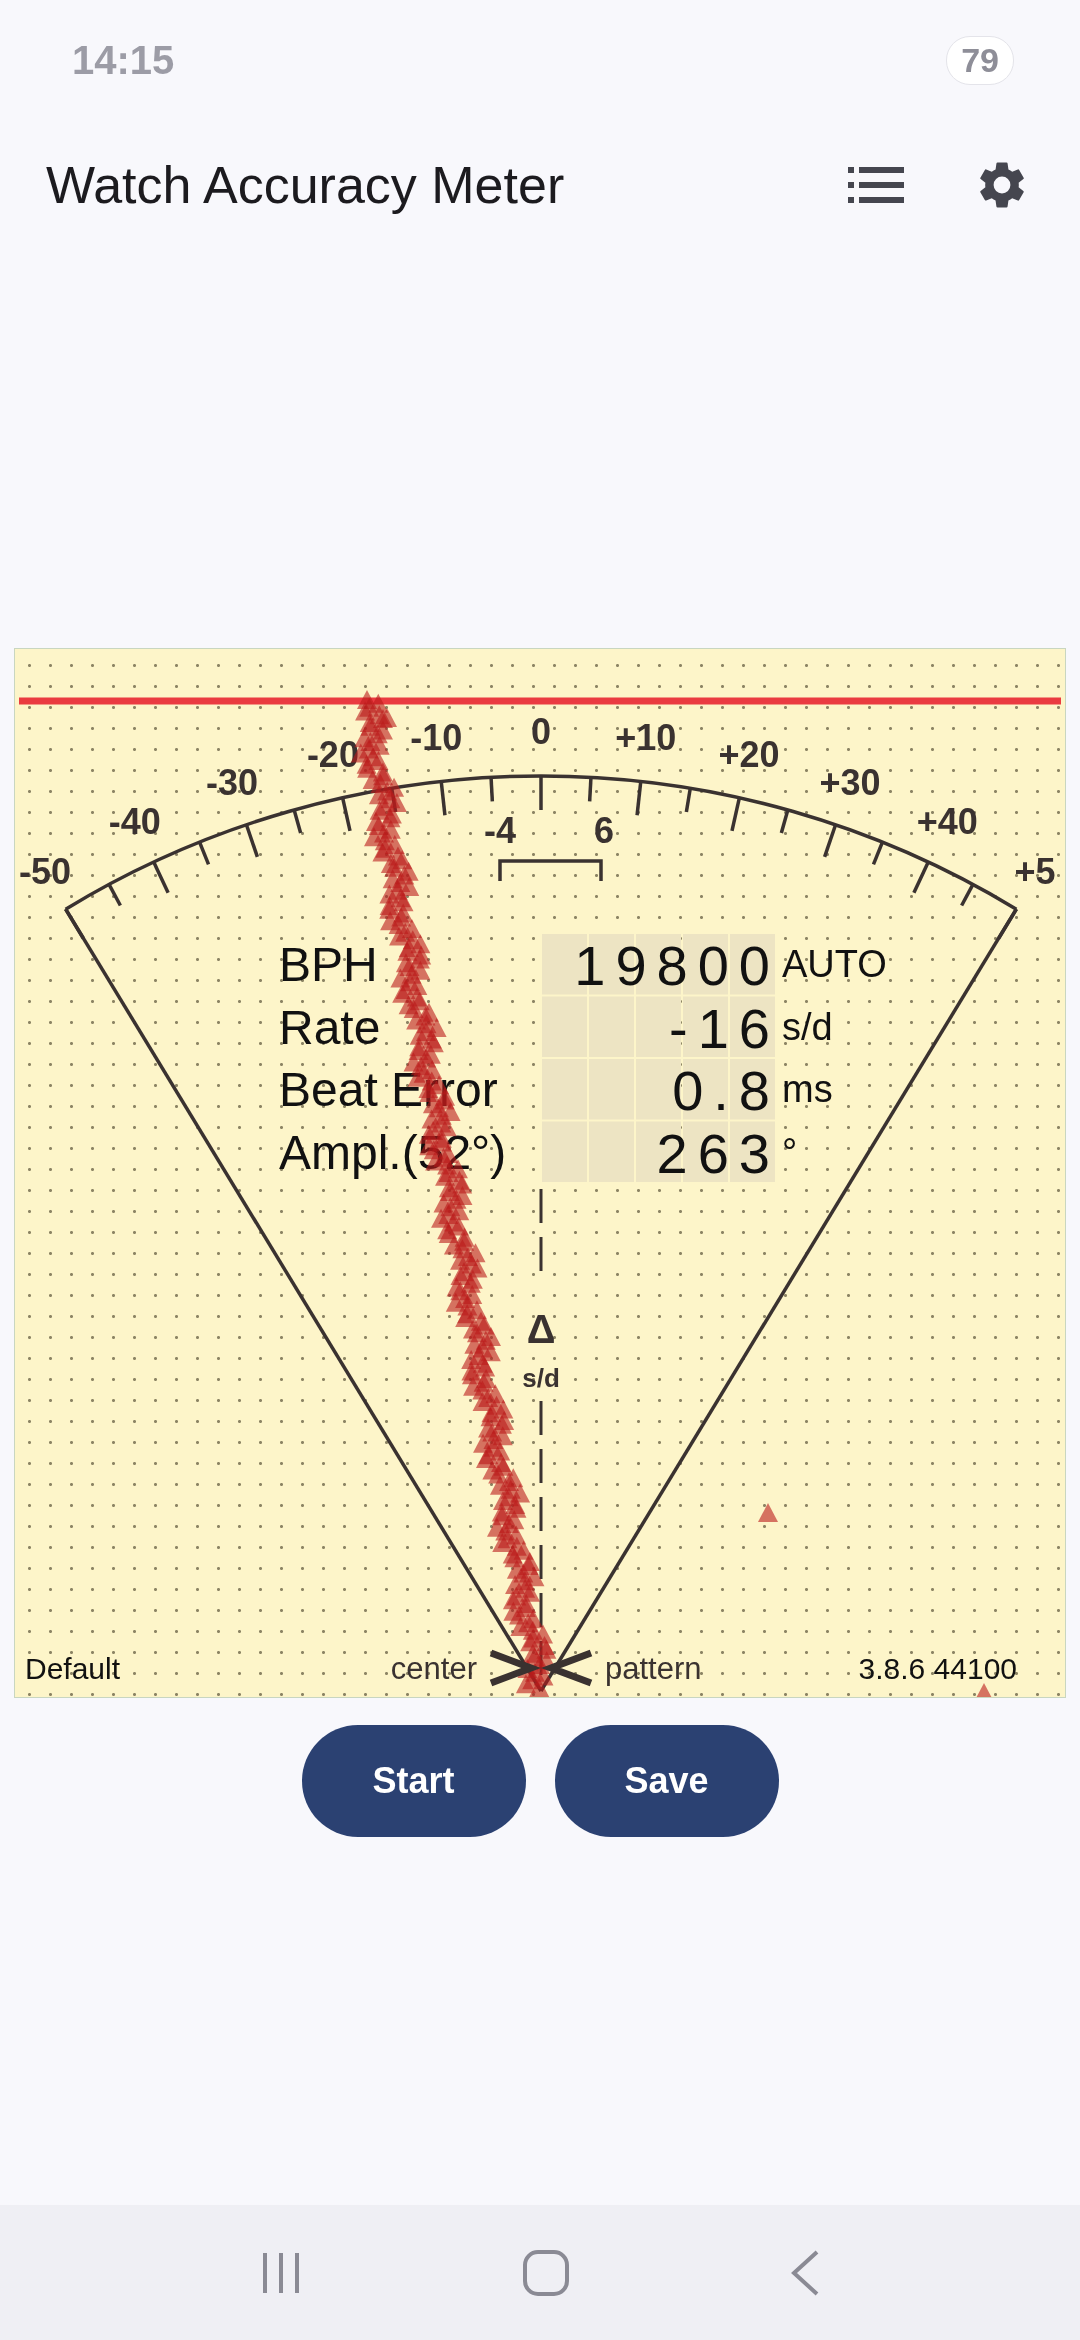 The image size is (1080, 2340). What do you see at coordinates (567, 1668) in the screenshot?
I see `left-chevron-icon` at bounding box center [567, 1668].